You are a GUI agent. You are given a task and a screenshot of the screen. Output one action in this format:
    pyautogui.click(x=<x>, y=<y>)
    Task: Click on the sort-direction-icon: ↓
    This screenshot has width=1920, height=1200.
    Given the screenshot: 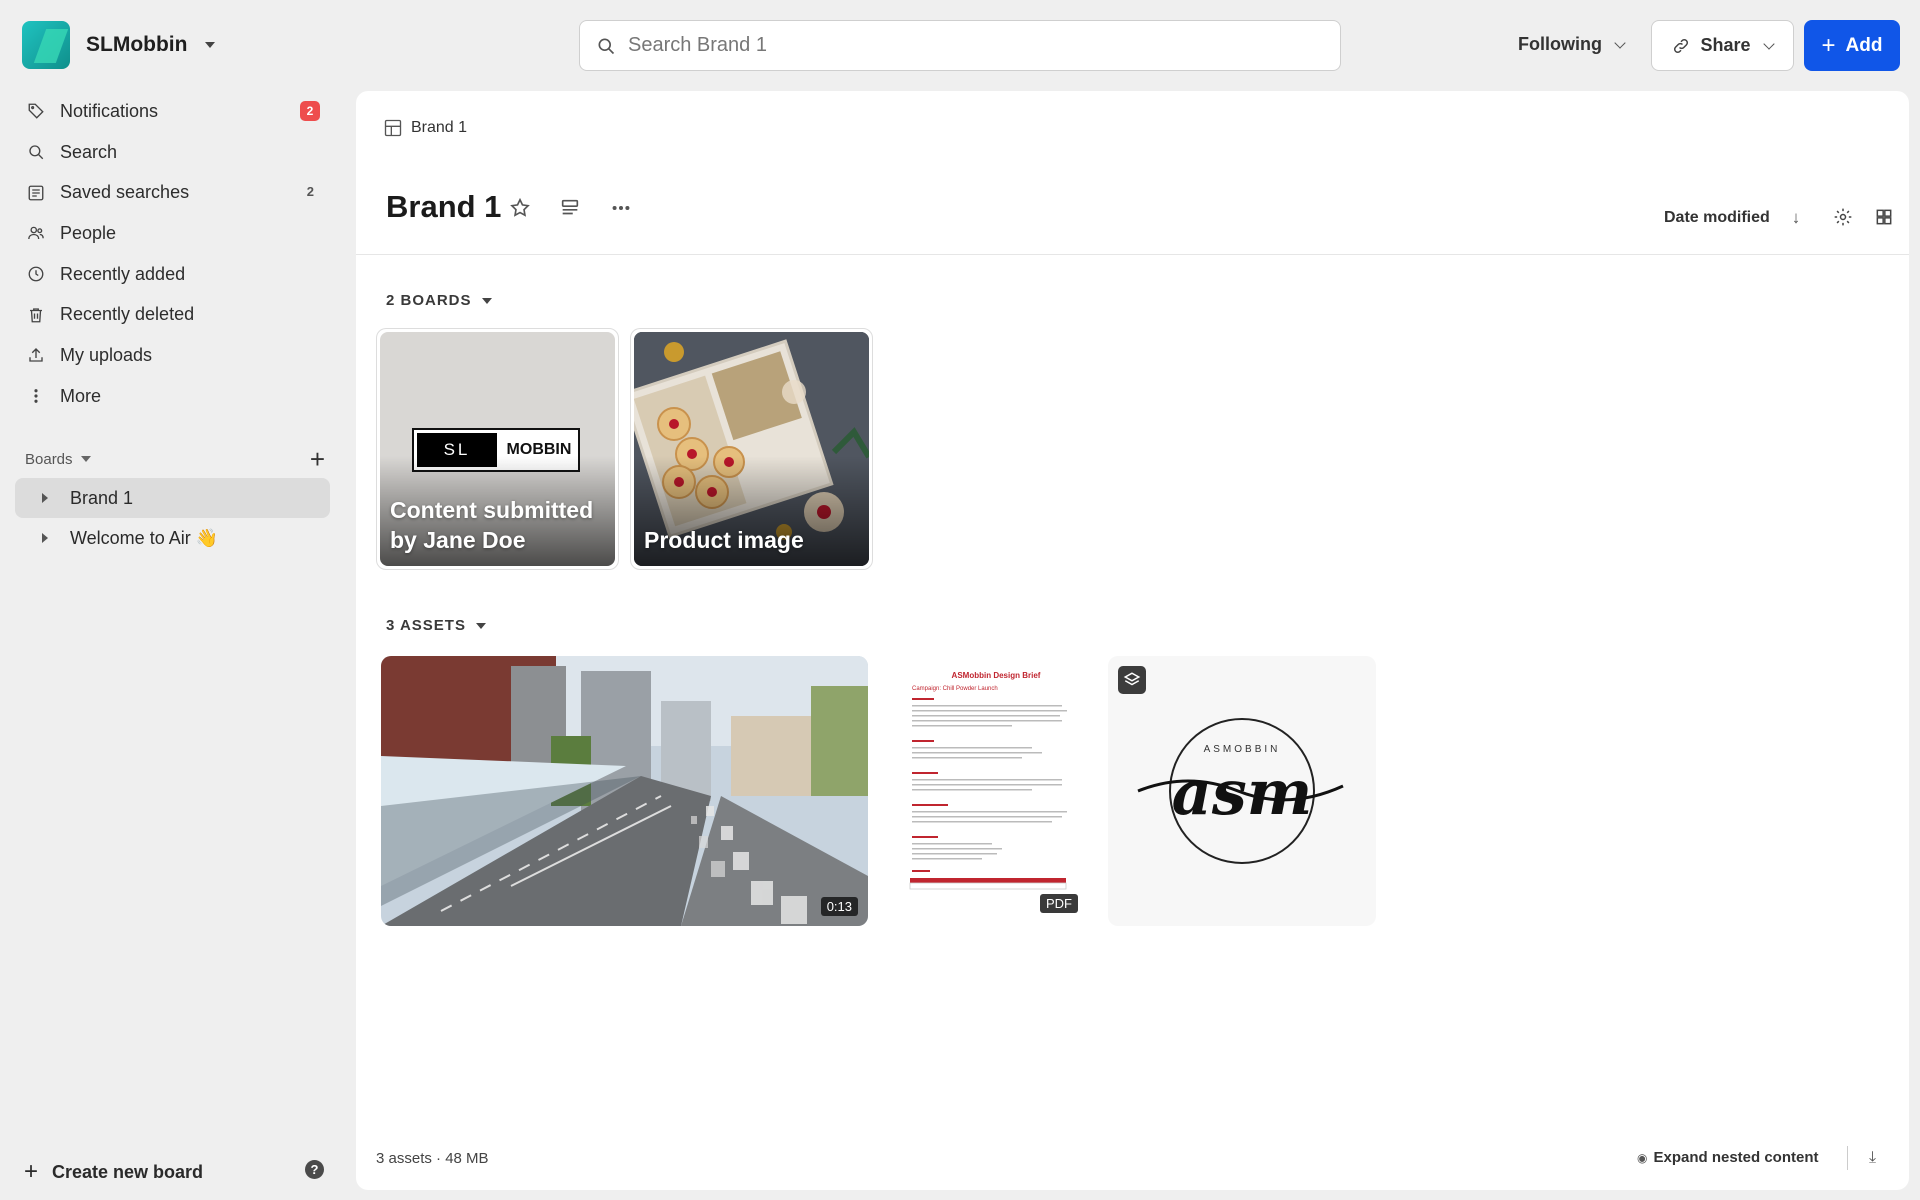 What is the action you would take?
    pyautogui.click(x=1796, y=218)
    